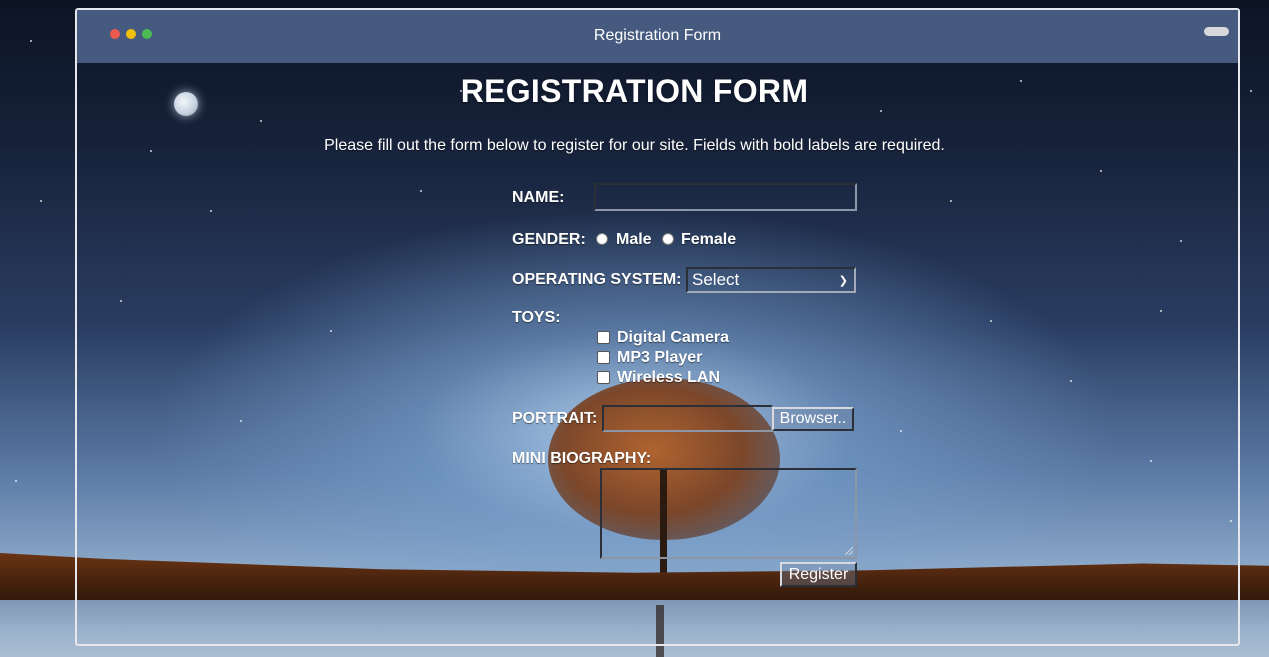  I want to click on toy-wireless-lan-label: Wireless LAN, so click(668, 377).